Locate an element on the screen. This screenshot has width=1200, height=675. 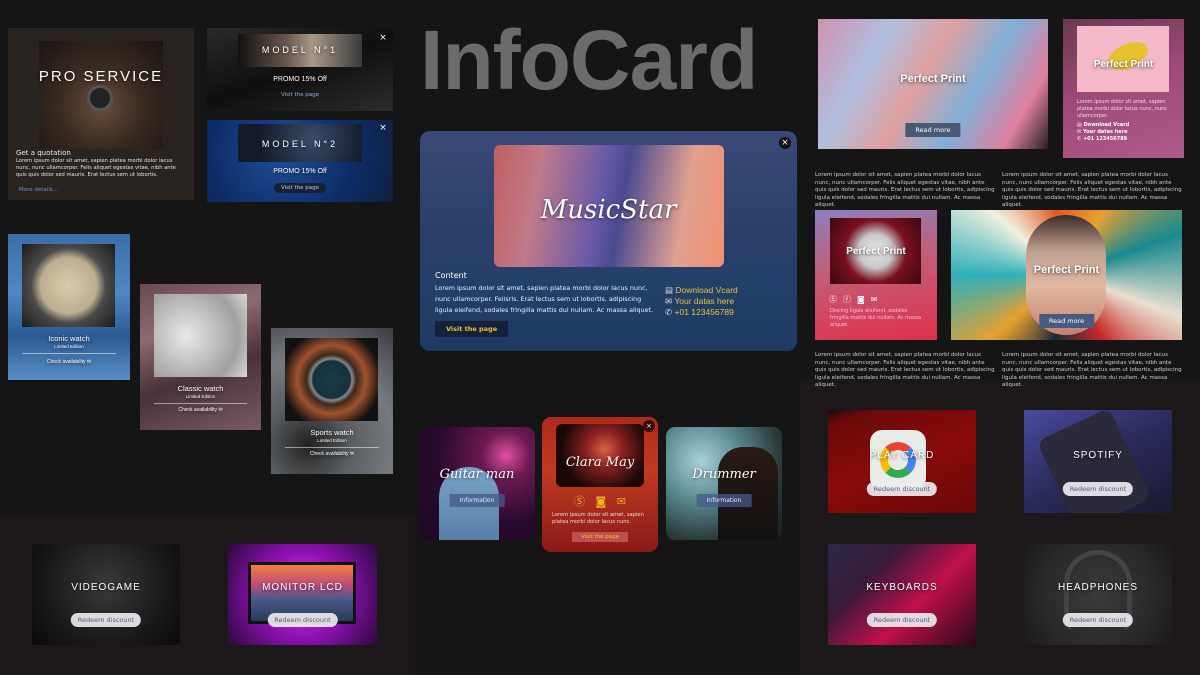
discount-title: PLAY CARD is located at coordinates (902, 455).